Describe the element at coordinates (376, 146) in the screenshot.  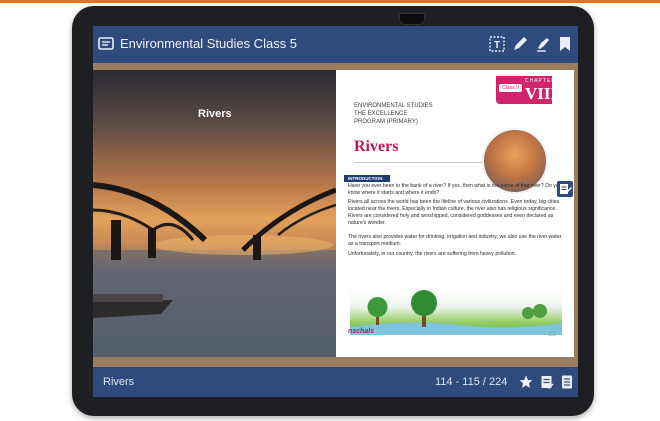
I see `chapter-title: Rivers` at that location.